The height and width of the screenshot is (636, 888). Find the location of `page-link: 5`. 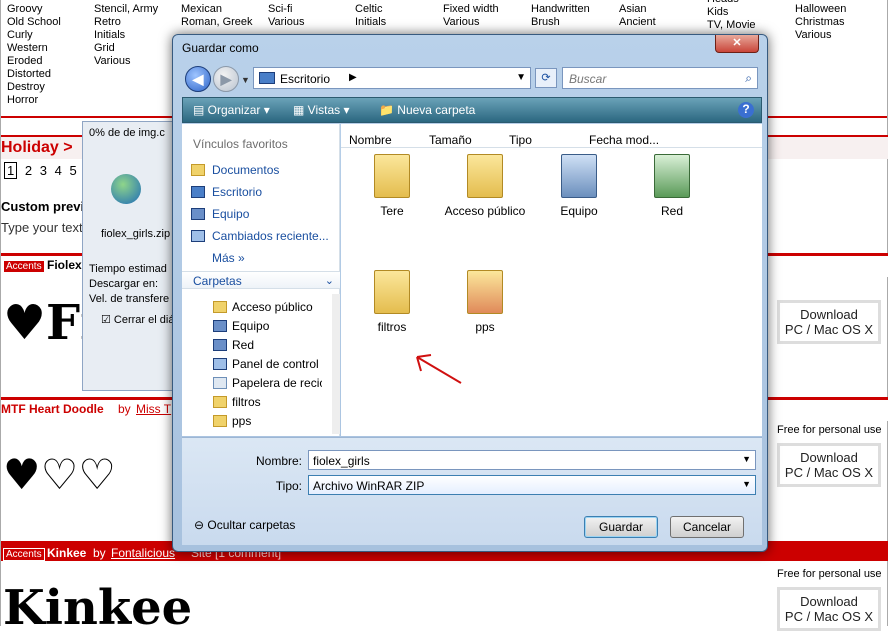

page-link: 5 is located at coordinates (72, 170).